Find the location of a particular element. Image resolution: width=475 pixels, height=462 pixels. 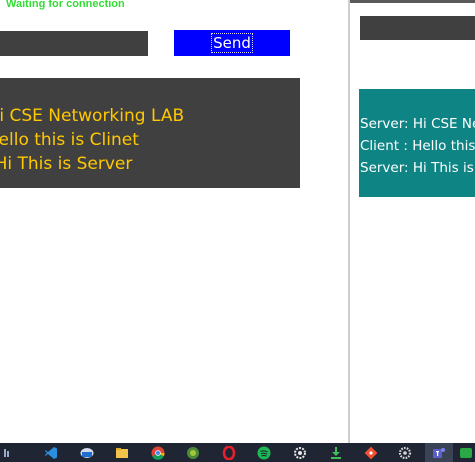

android-studio-icon is located at coordinates (193, 453).